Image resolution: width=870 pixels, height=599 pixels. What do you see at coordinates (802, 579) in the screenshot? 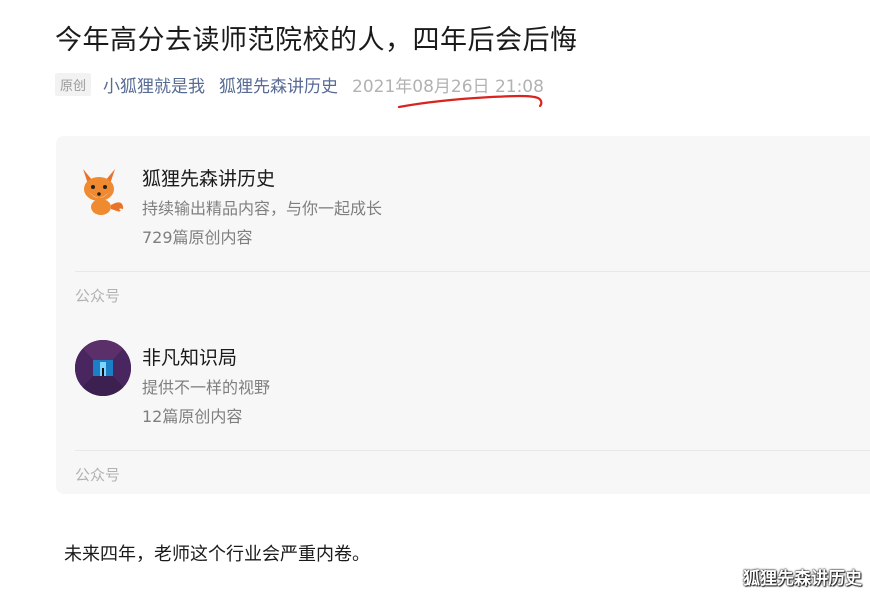
I see `watermark: 狐狸先森讲历史` at bounding box center [802, 579].